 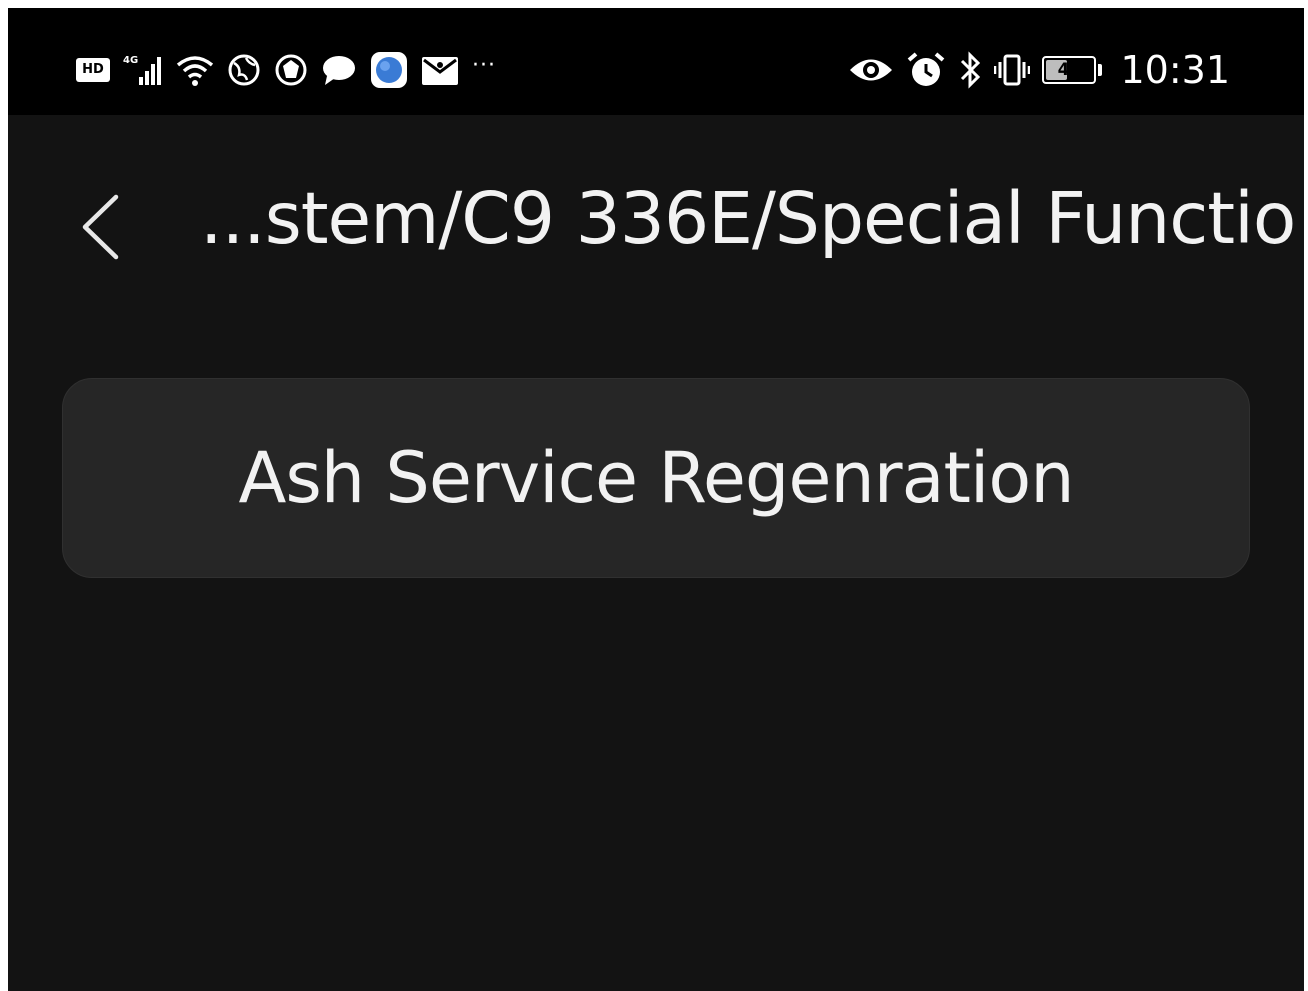 I want to click on status-right-icons: 46 10:31, so click(x=1039, y=70).